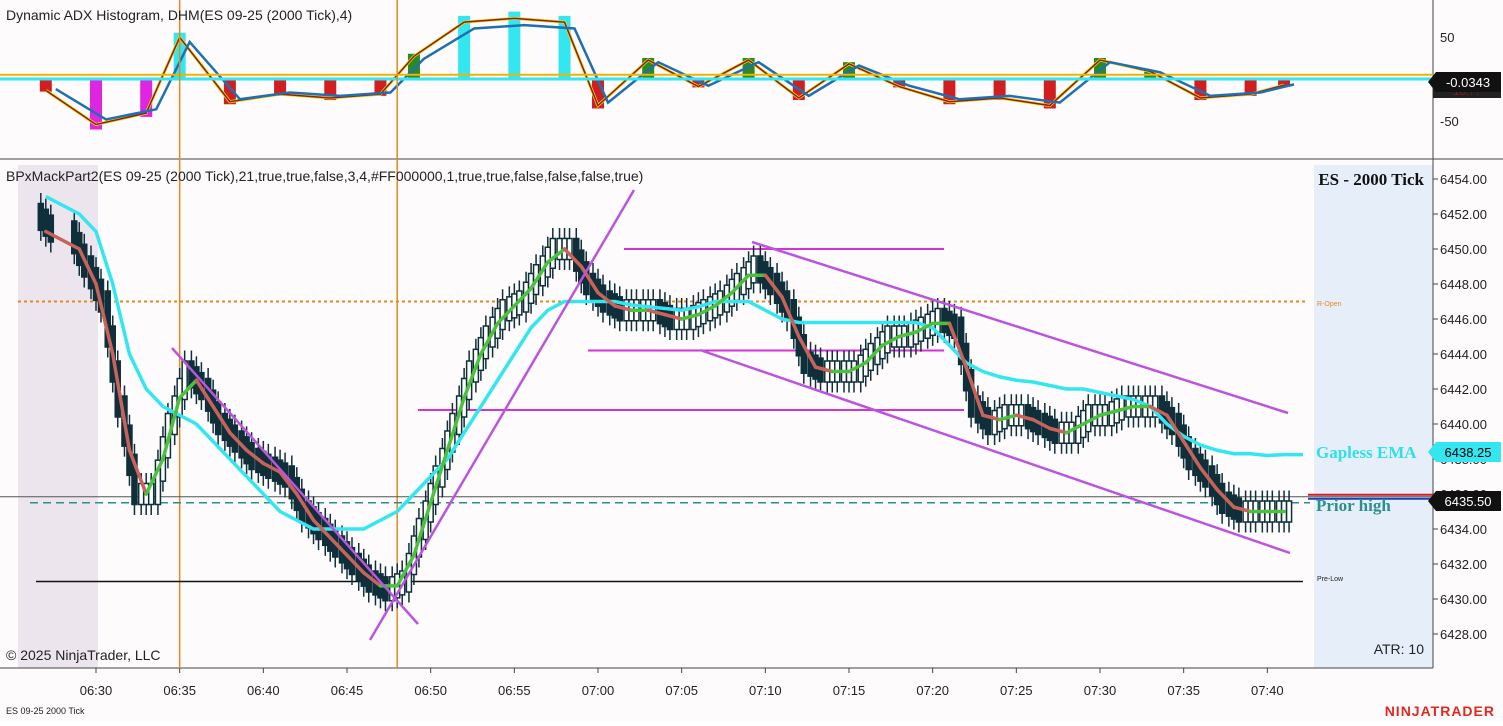  I want to click on last-price-badge: 6435.50, so click(1464, 501).